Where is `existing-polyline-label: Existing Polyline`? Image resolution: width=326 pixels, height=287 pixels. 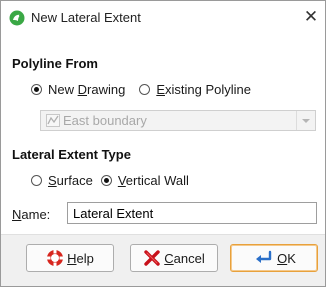 existing-polyline-label: Existing Polyline is located at coordinates (203, 89).